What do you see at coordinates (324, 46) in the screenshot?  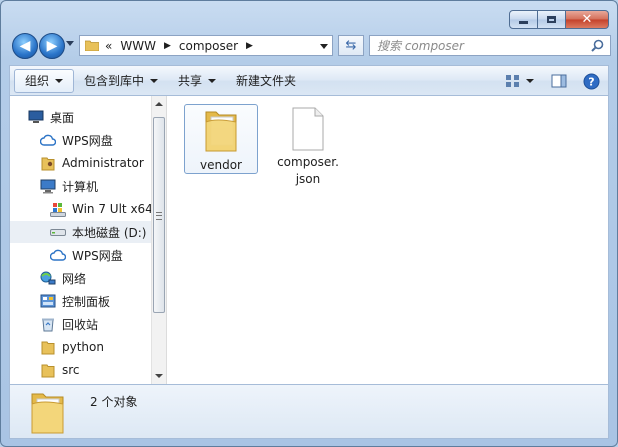 I see `address-dropdown-icon` at bounding box center [324, 46].